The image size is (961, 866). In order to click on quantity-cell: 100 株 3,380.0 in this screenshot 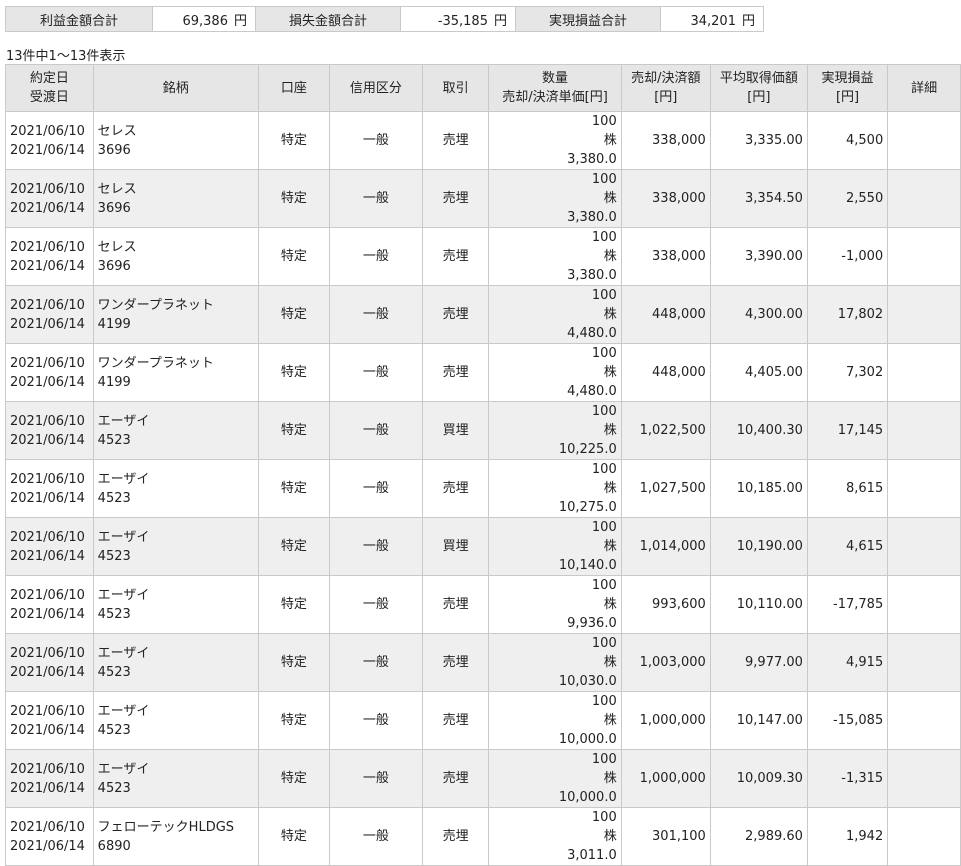, I will do `click(555, 256)`.